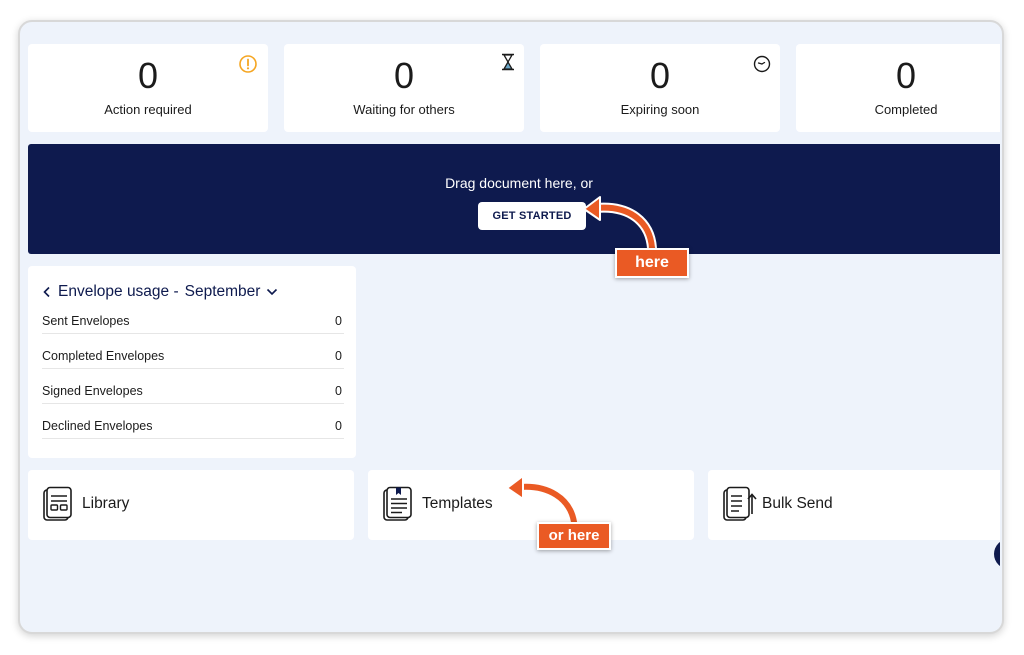  I want to click on callout-or-here: or here, so click(574, 536).